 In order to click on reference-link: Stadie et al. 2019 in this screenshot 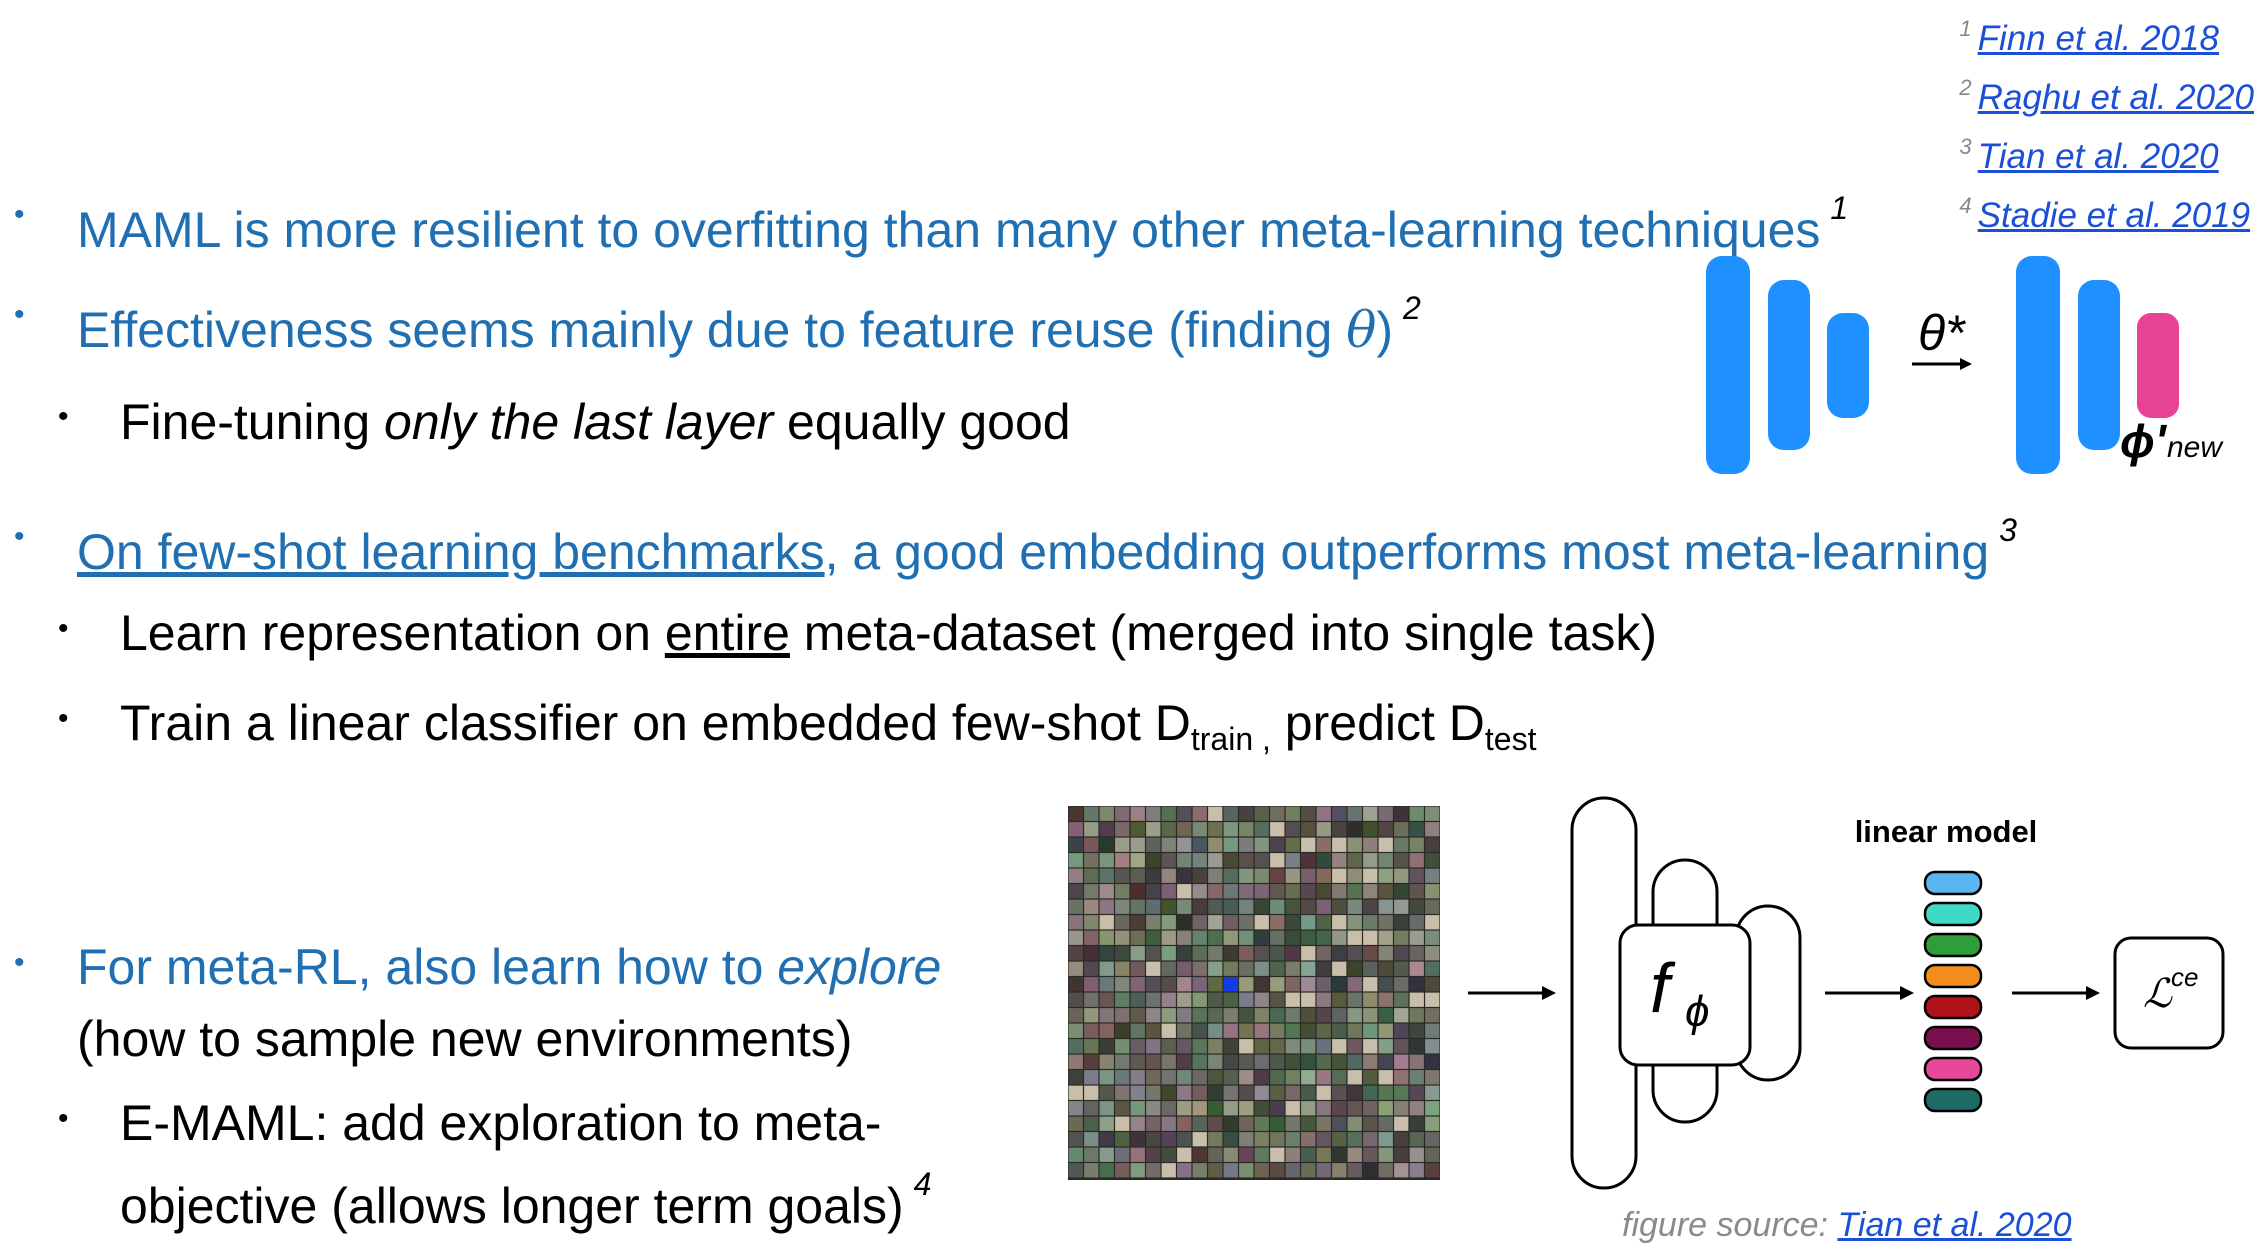, I will do `click(2114, 215)`.